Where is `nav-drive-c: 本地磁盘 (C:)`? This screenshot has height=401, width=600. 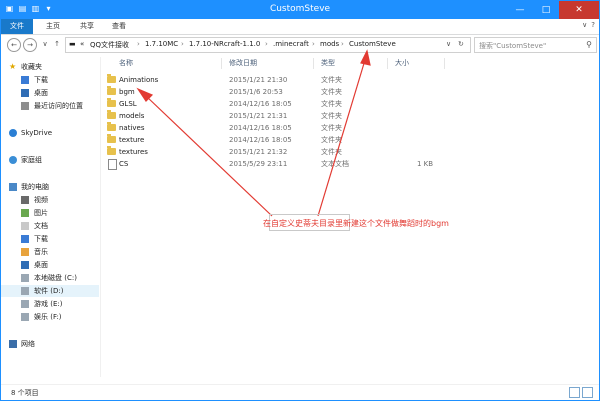 nav-drive-c: 本地磁盘 (C:) is located at coordinates (50, 278).